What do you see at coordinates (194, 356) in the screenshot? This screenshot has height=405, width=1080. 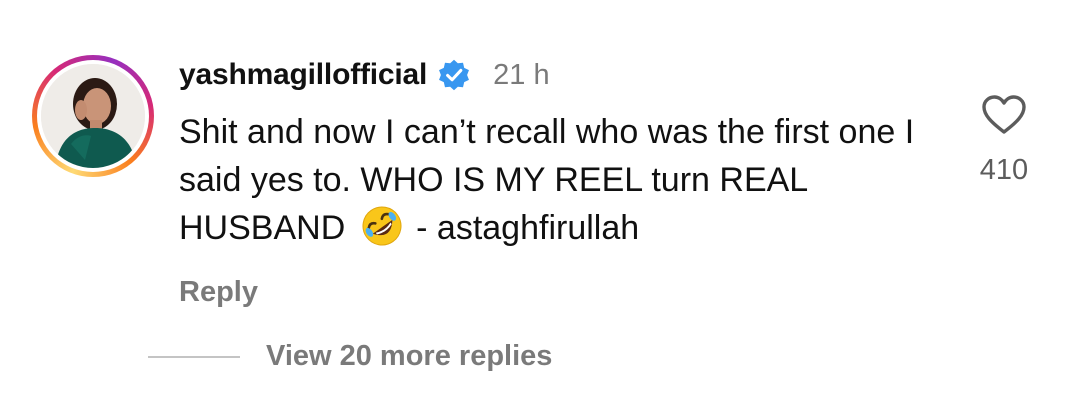 I see `replies-divider` at bounding box center [194, 356].